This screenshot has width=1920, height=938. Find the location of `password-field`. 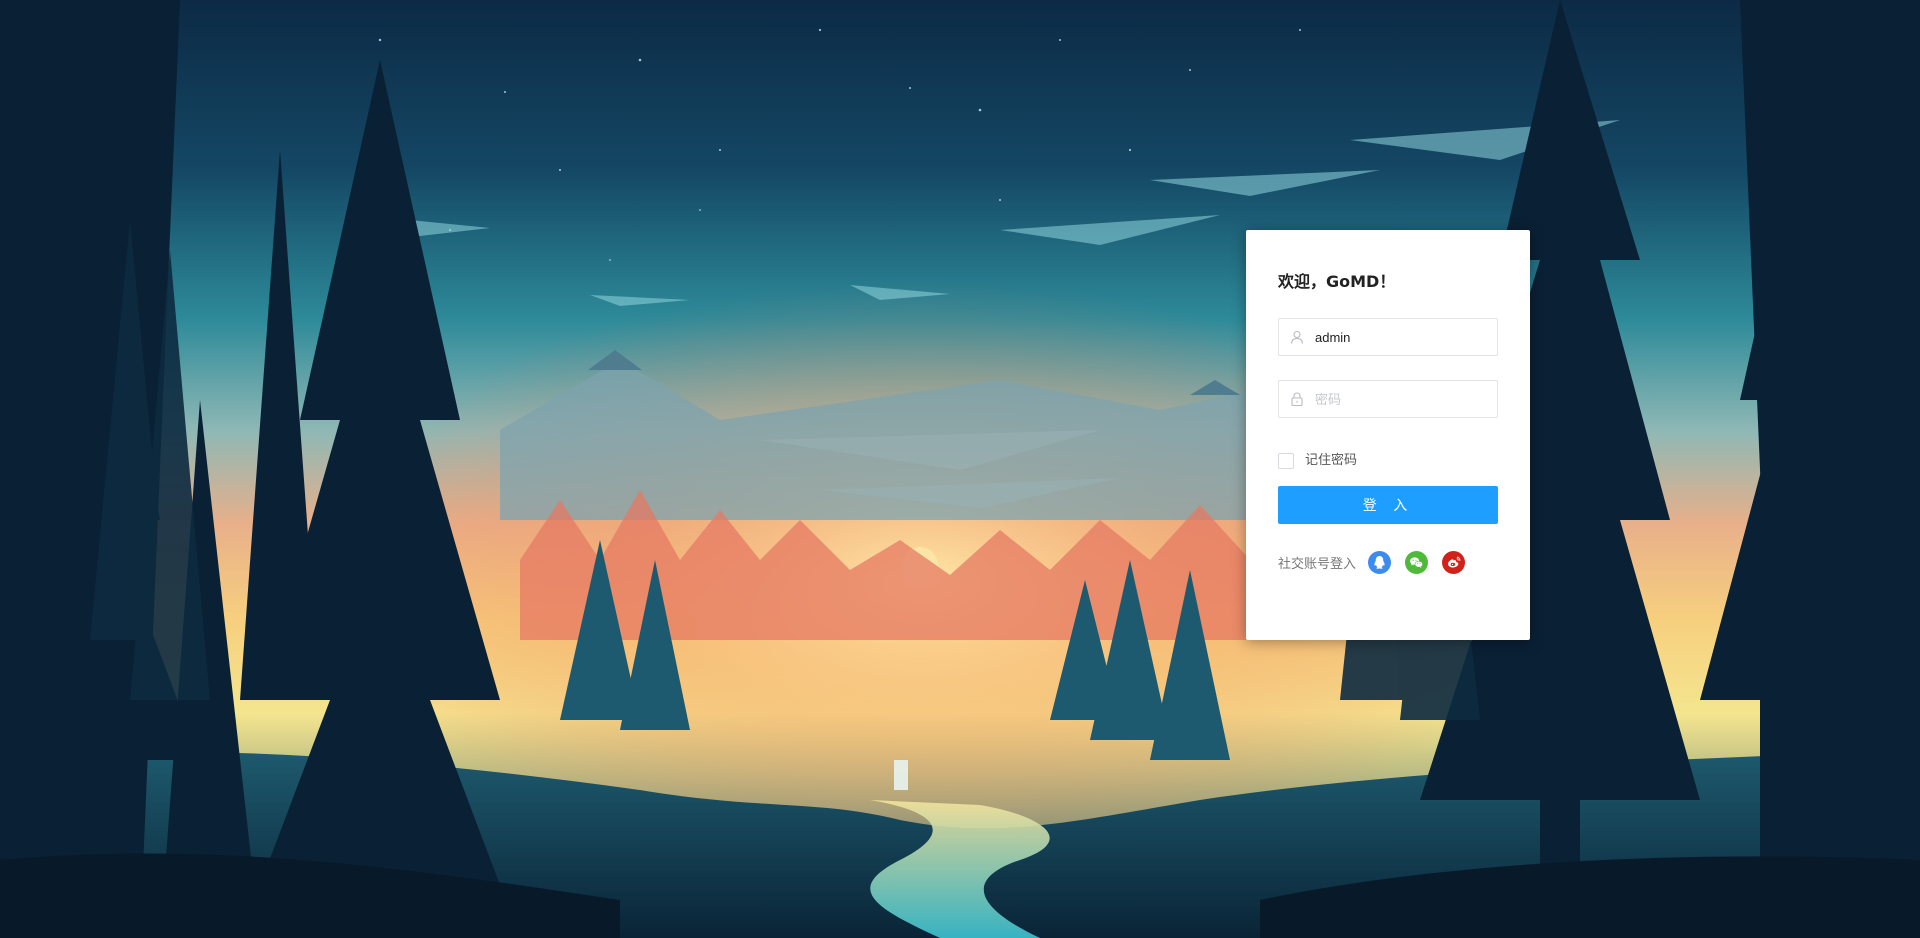

password-field is located at coordinates (1388, 399).